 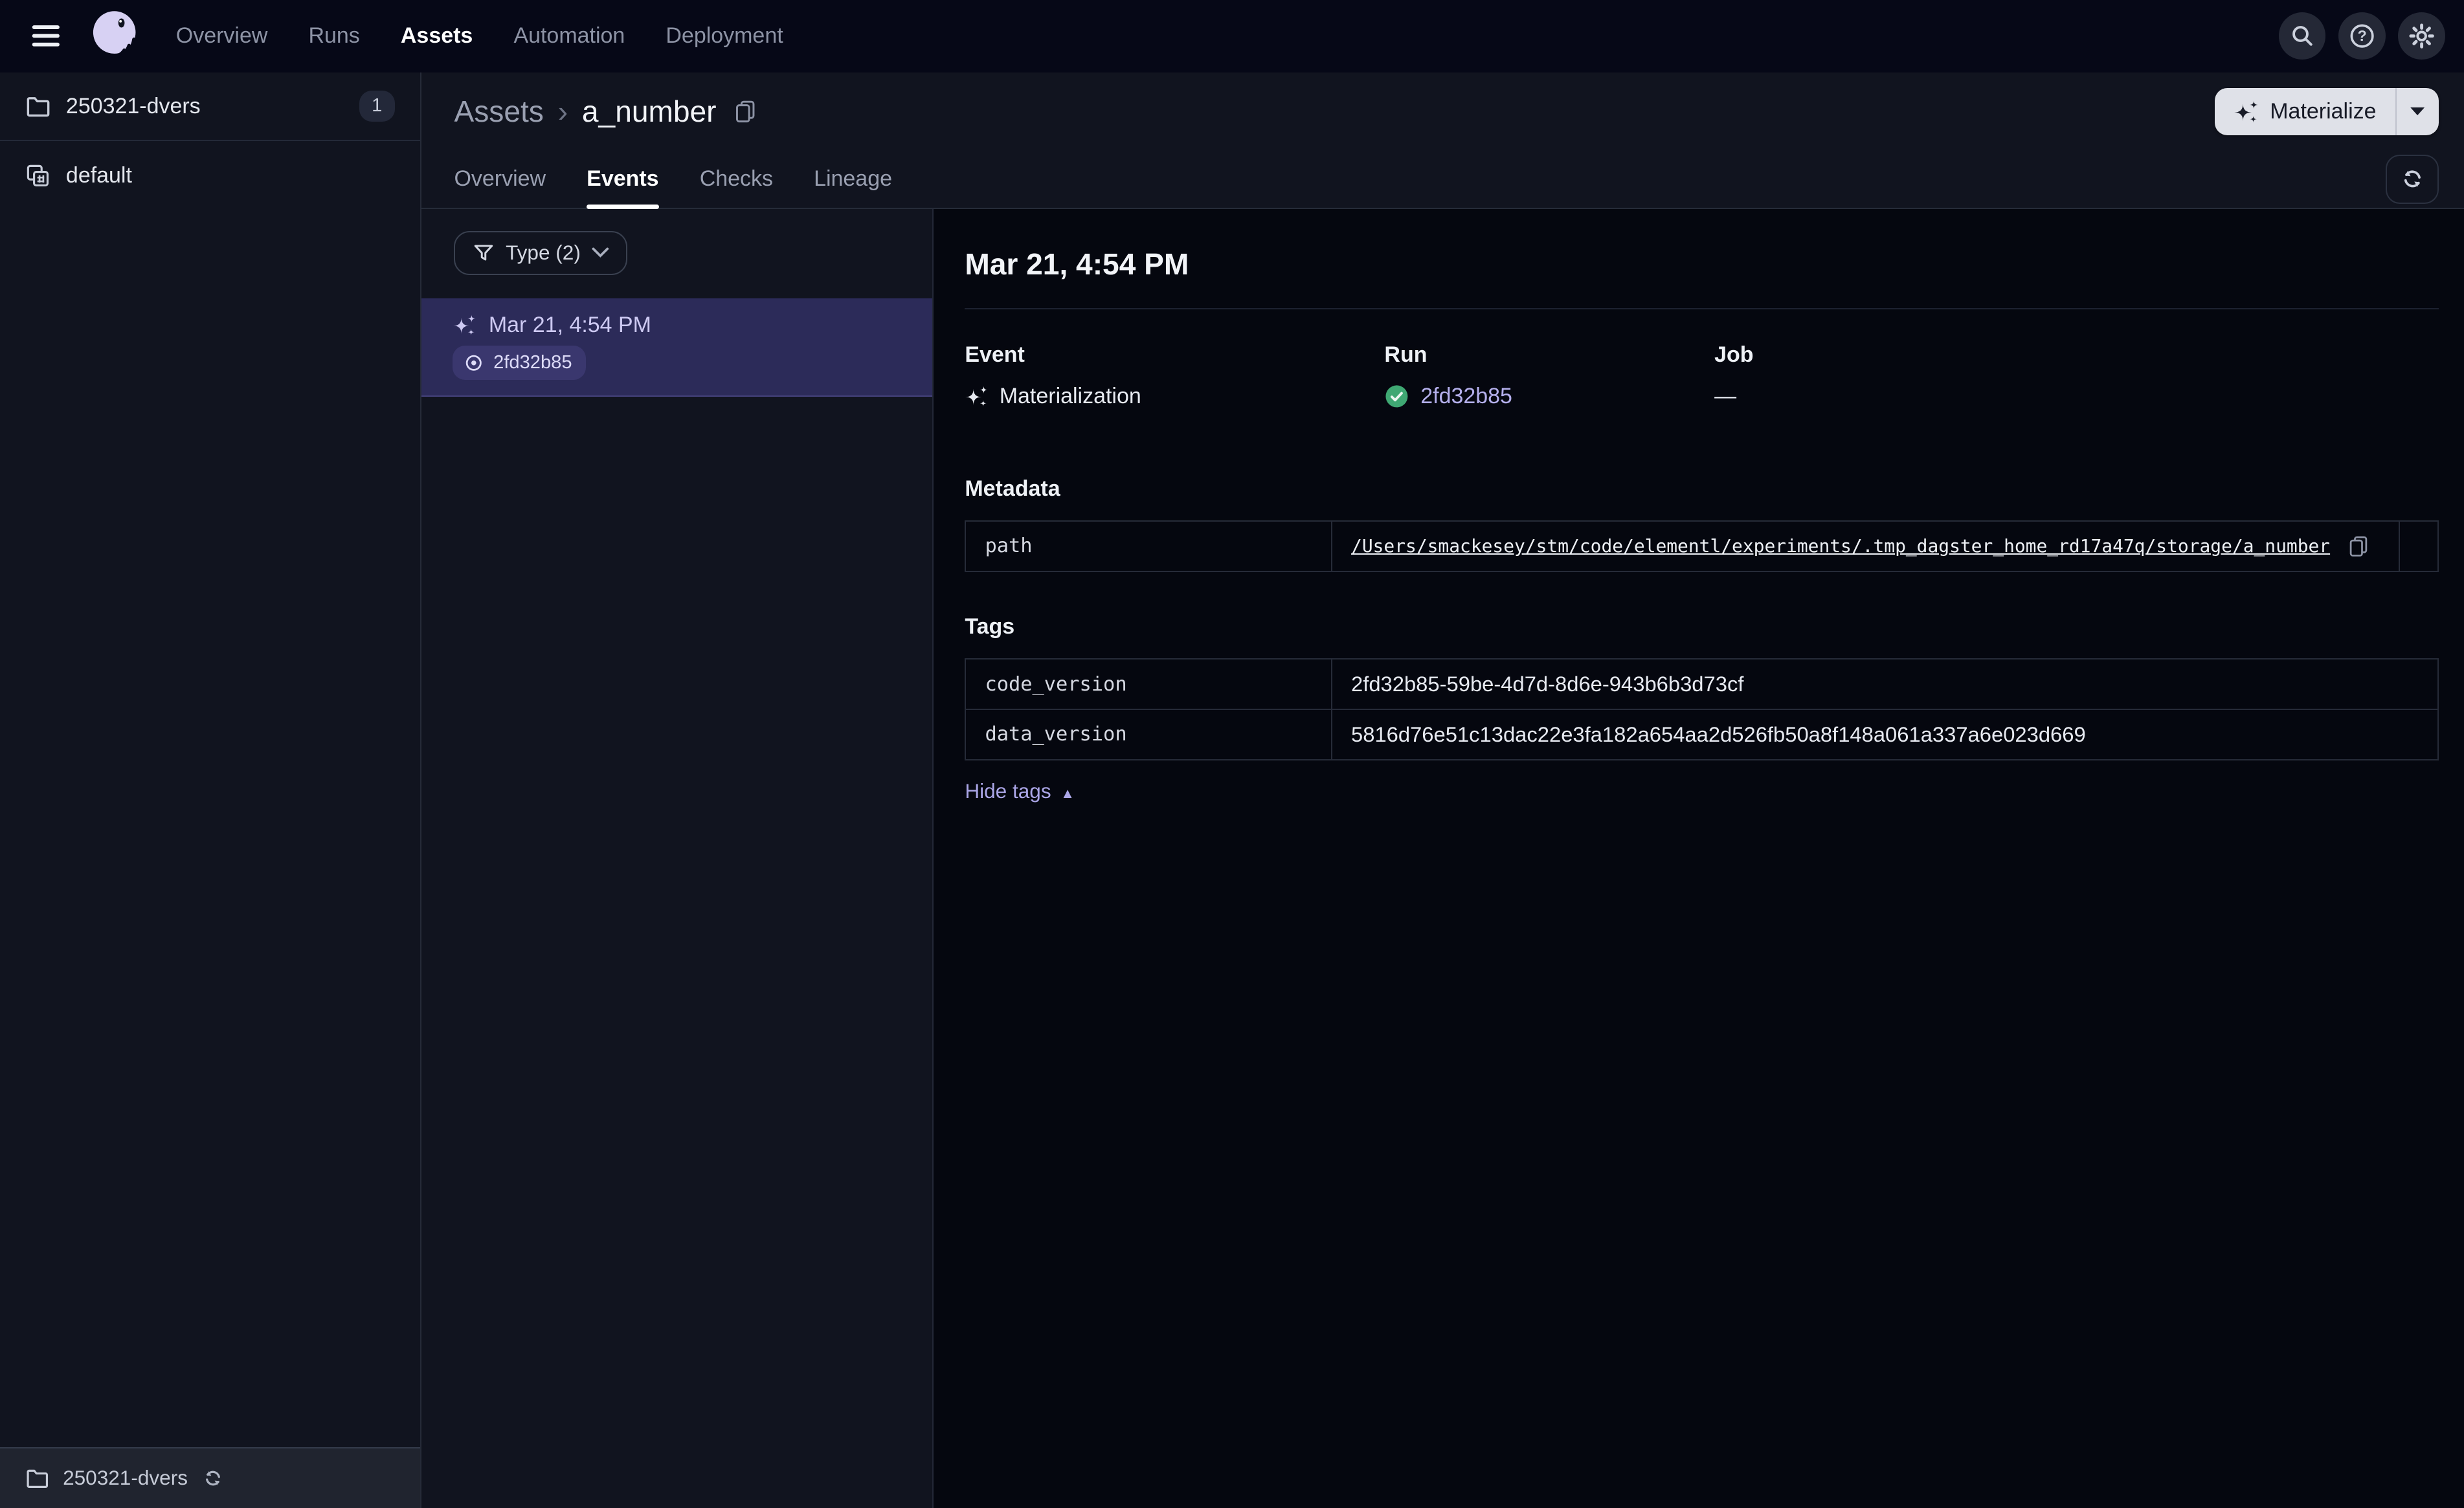 I want to click on nav-item-assets: Assets, so click(x=437, y=36).